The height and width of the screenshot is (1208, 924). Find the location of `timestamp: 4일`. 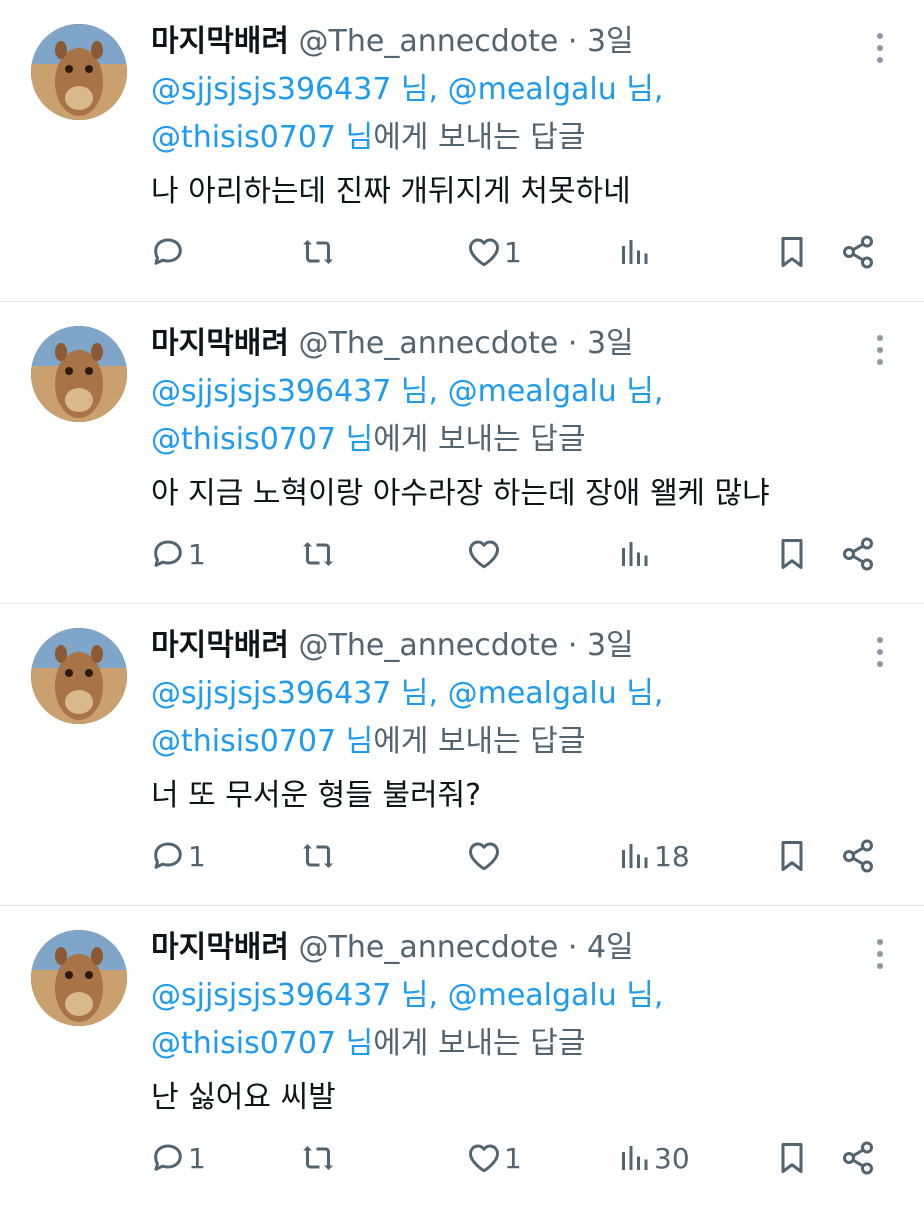

timestamp: 4일 is located at coordinates (610, 947).